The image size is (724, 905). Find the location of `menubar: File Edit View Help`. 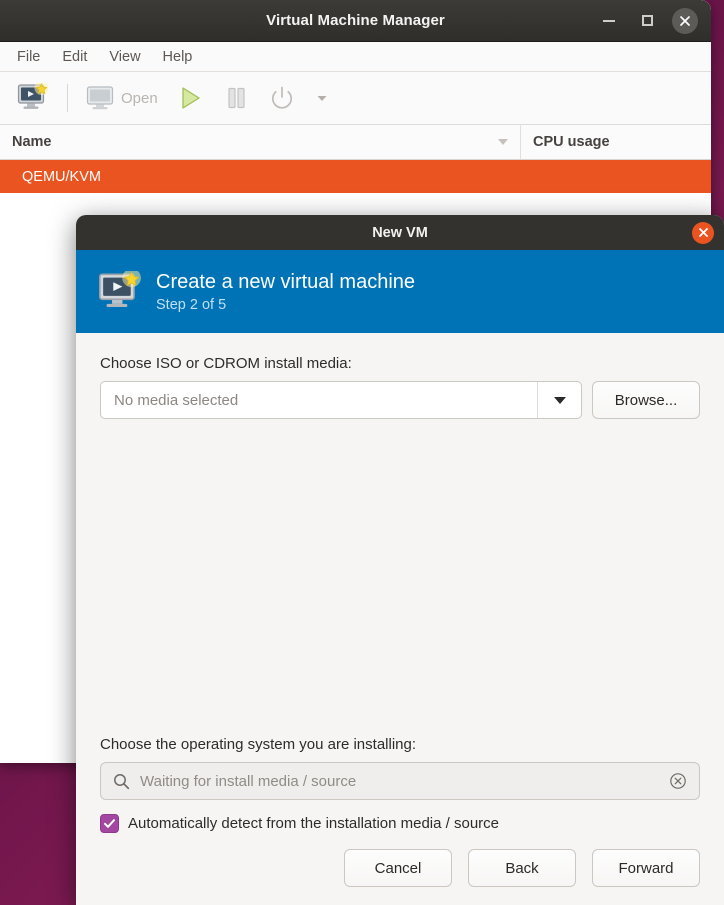

menubar: File Edit View Help is located at coordinates (355, 57).